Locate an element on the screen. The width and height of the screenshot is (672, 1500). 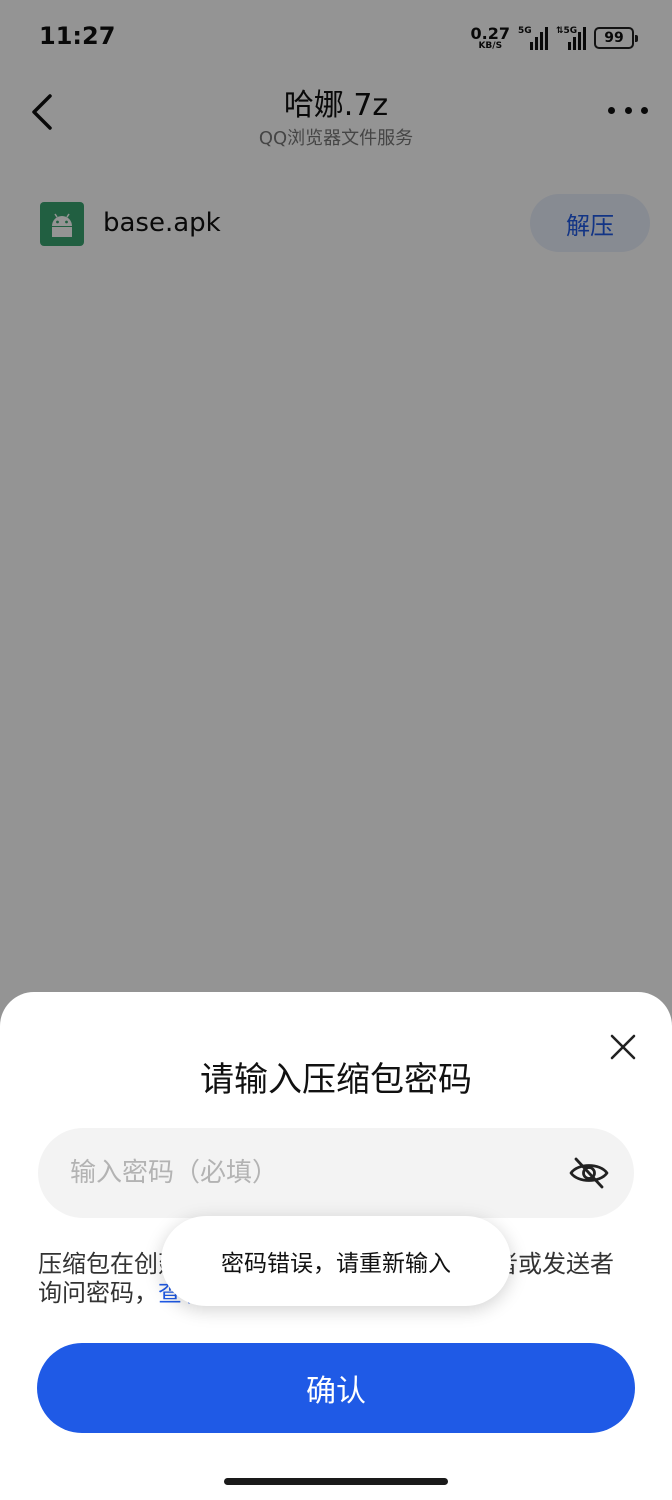
password-input is located at coordinates (310, 1173).